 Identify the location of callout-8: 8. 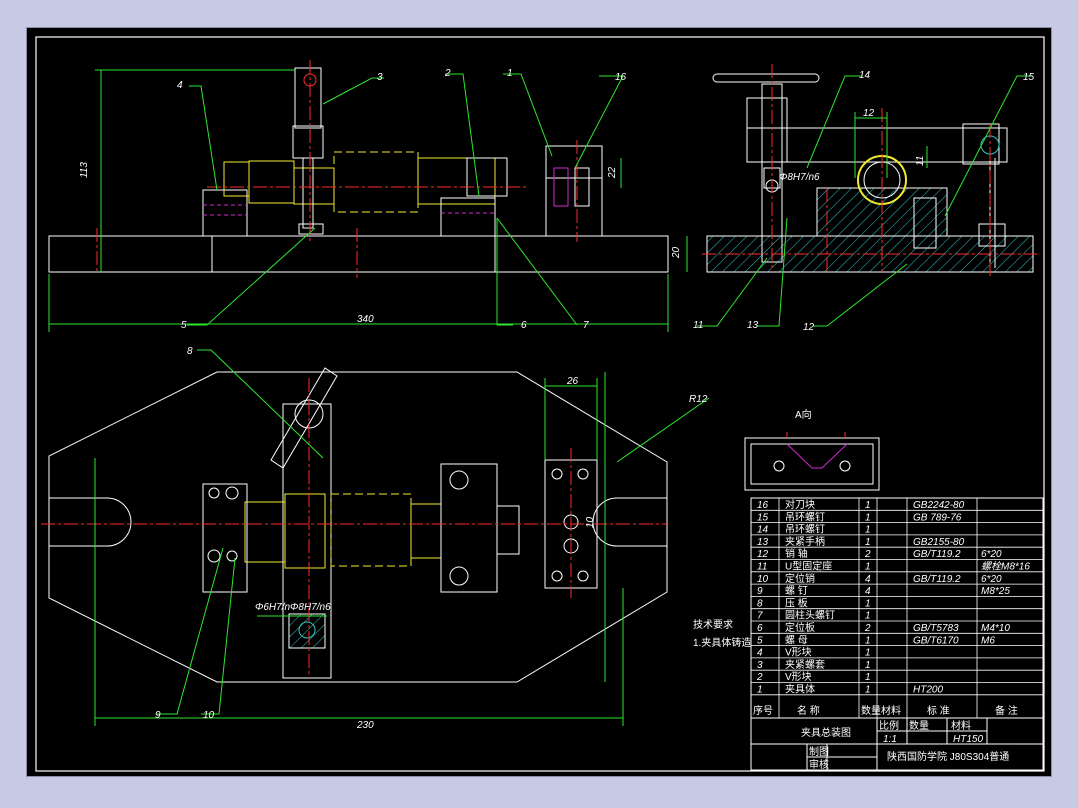
(190, 351).